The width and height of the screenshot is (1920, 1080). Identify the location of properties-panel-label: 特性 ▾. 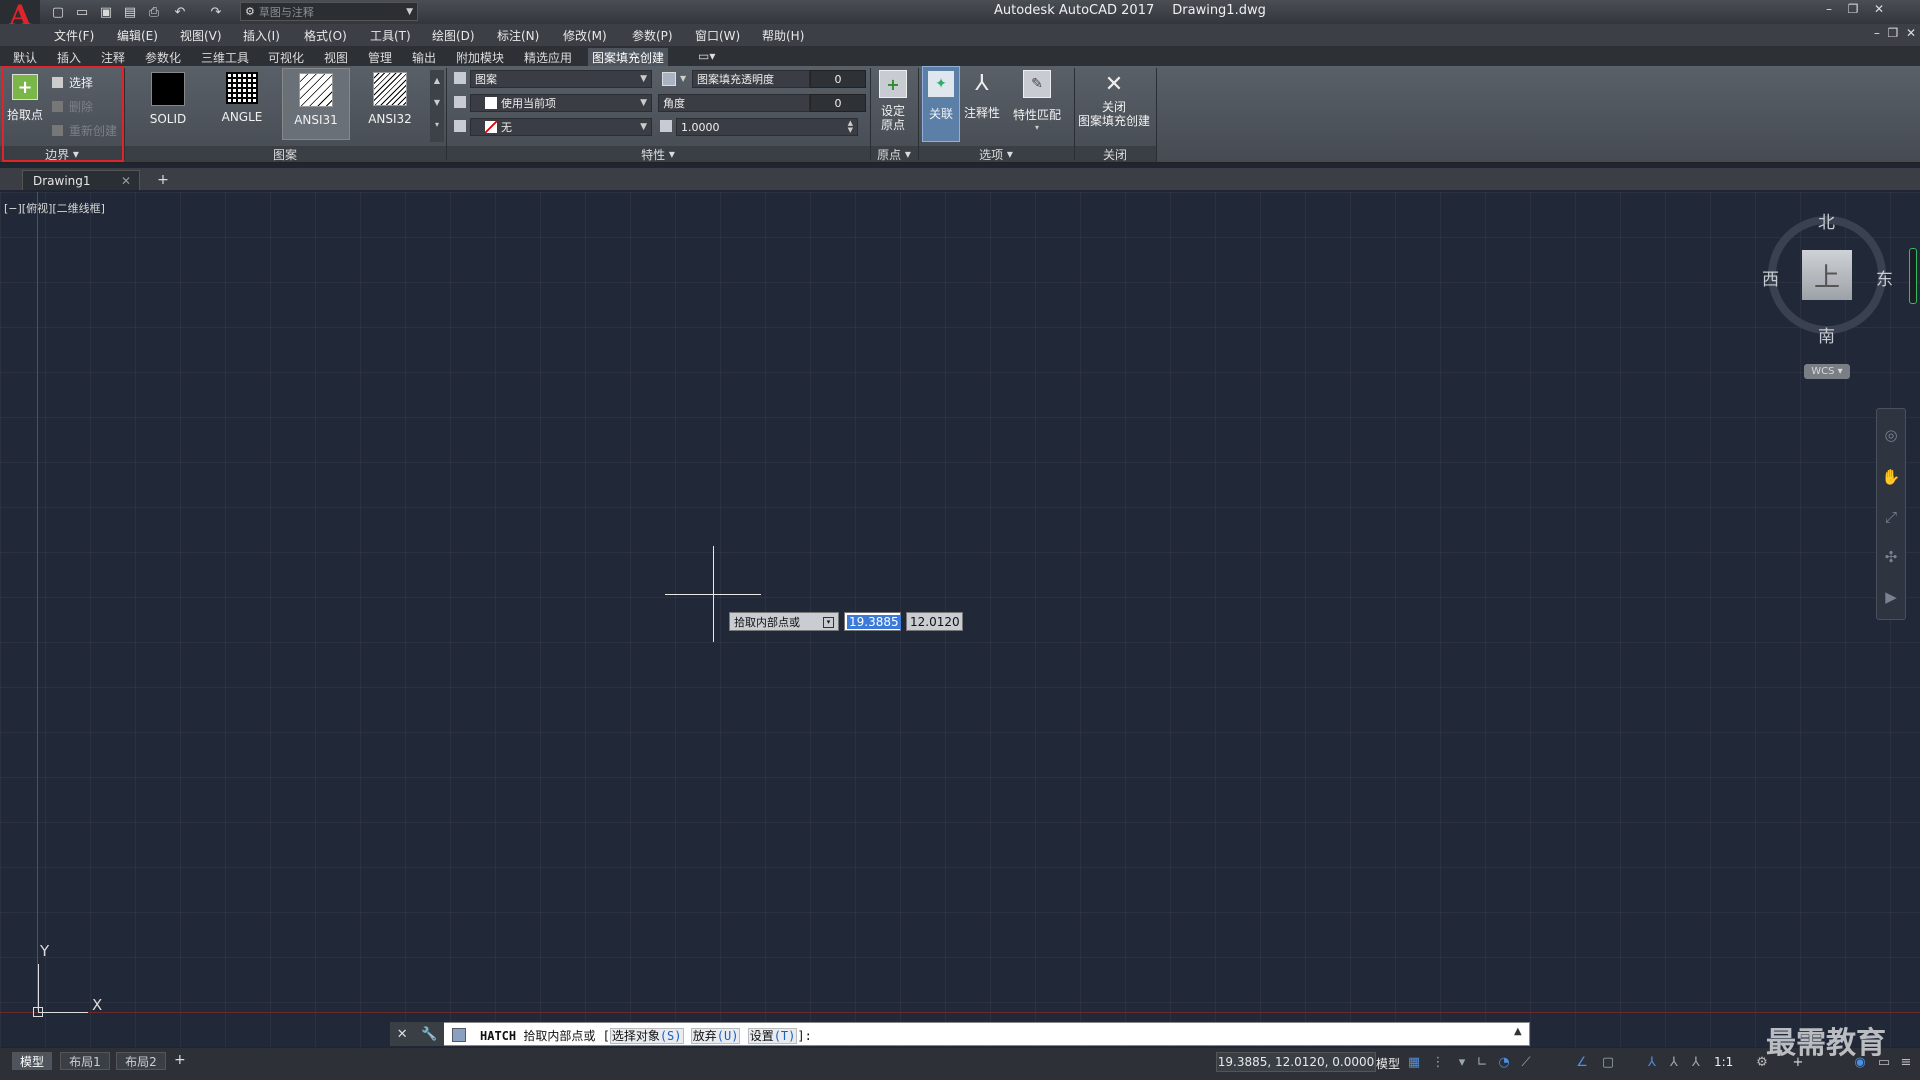
(658, 154).